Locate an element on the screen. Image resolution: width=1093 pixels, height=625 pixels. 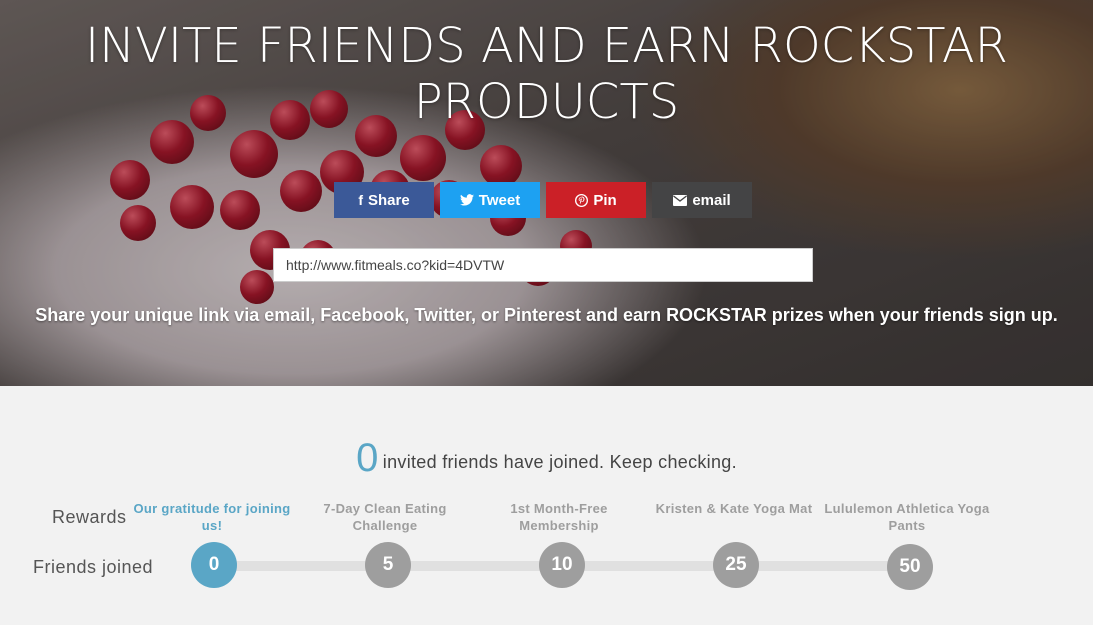
reward-milestone-10: 1st Month-Free Membership is located at coordinates (559, 517).